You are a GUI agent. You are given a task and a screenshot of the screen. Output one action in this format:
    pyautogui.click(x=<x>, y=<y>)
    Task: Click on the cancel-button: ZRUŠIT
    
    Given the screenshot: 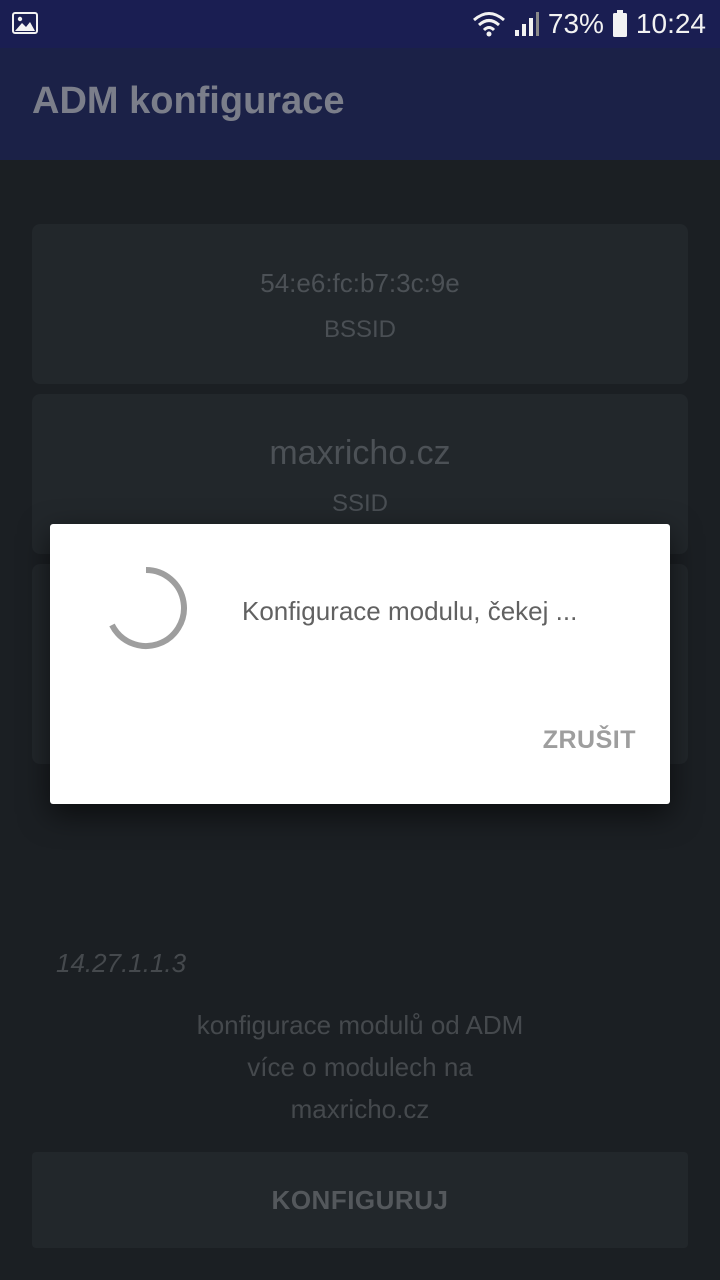 What is the action you would take?
    pyautogui.click(x=589, y=740)
    